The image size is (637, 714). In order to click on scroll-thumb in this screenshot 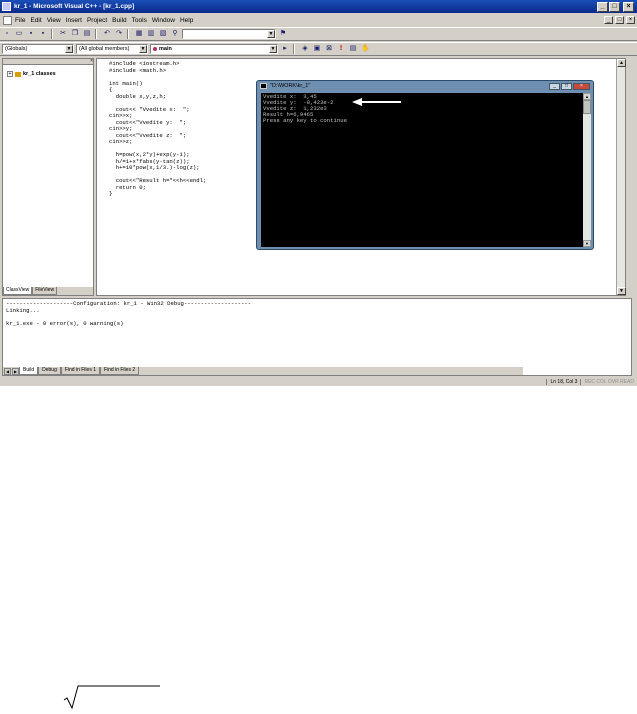, I will do `click(587, 107)`.